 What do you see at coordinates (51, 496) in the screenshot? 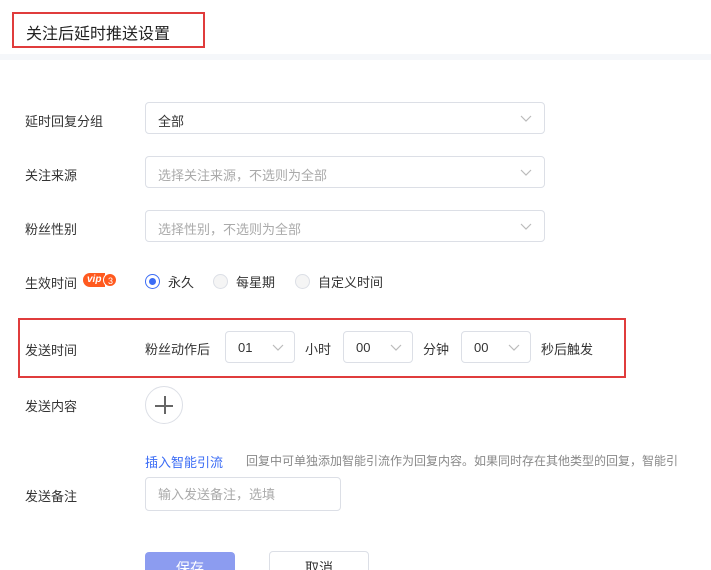
I see `send-remark-label: 发送备注` at bounding box center [51, 496].